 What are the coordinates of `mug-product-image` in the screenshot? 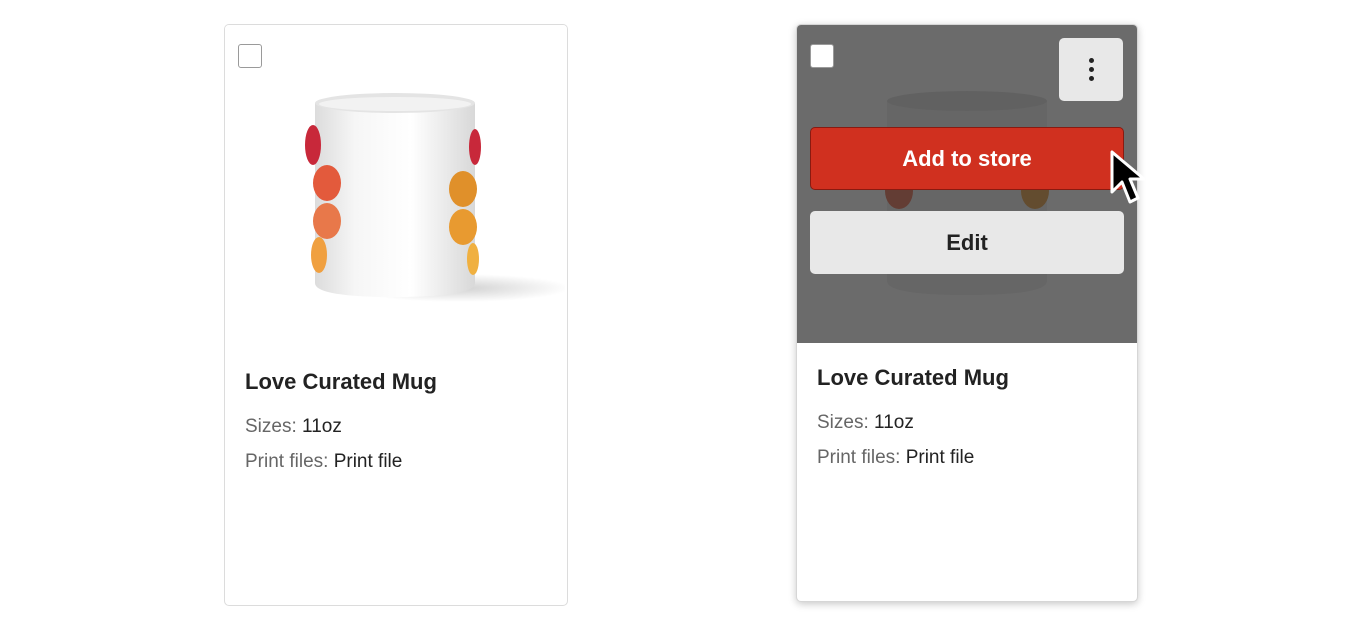 It's located at (435, 197).